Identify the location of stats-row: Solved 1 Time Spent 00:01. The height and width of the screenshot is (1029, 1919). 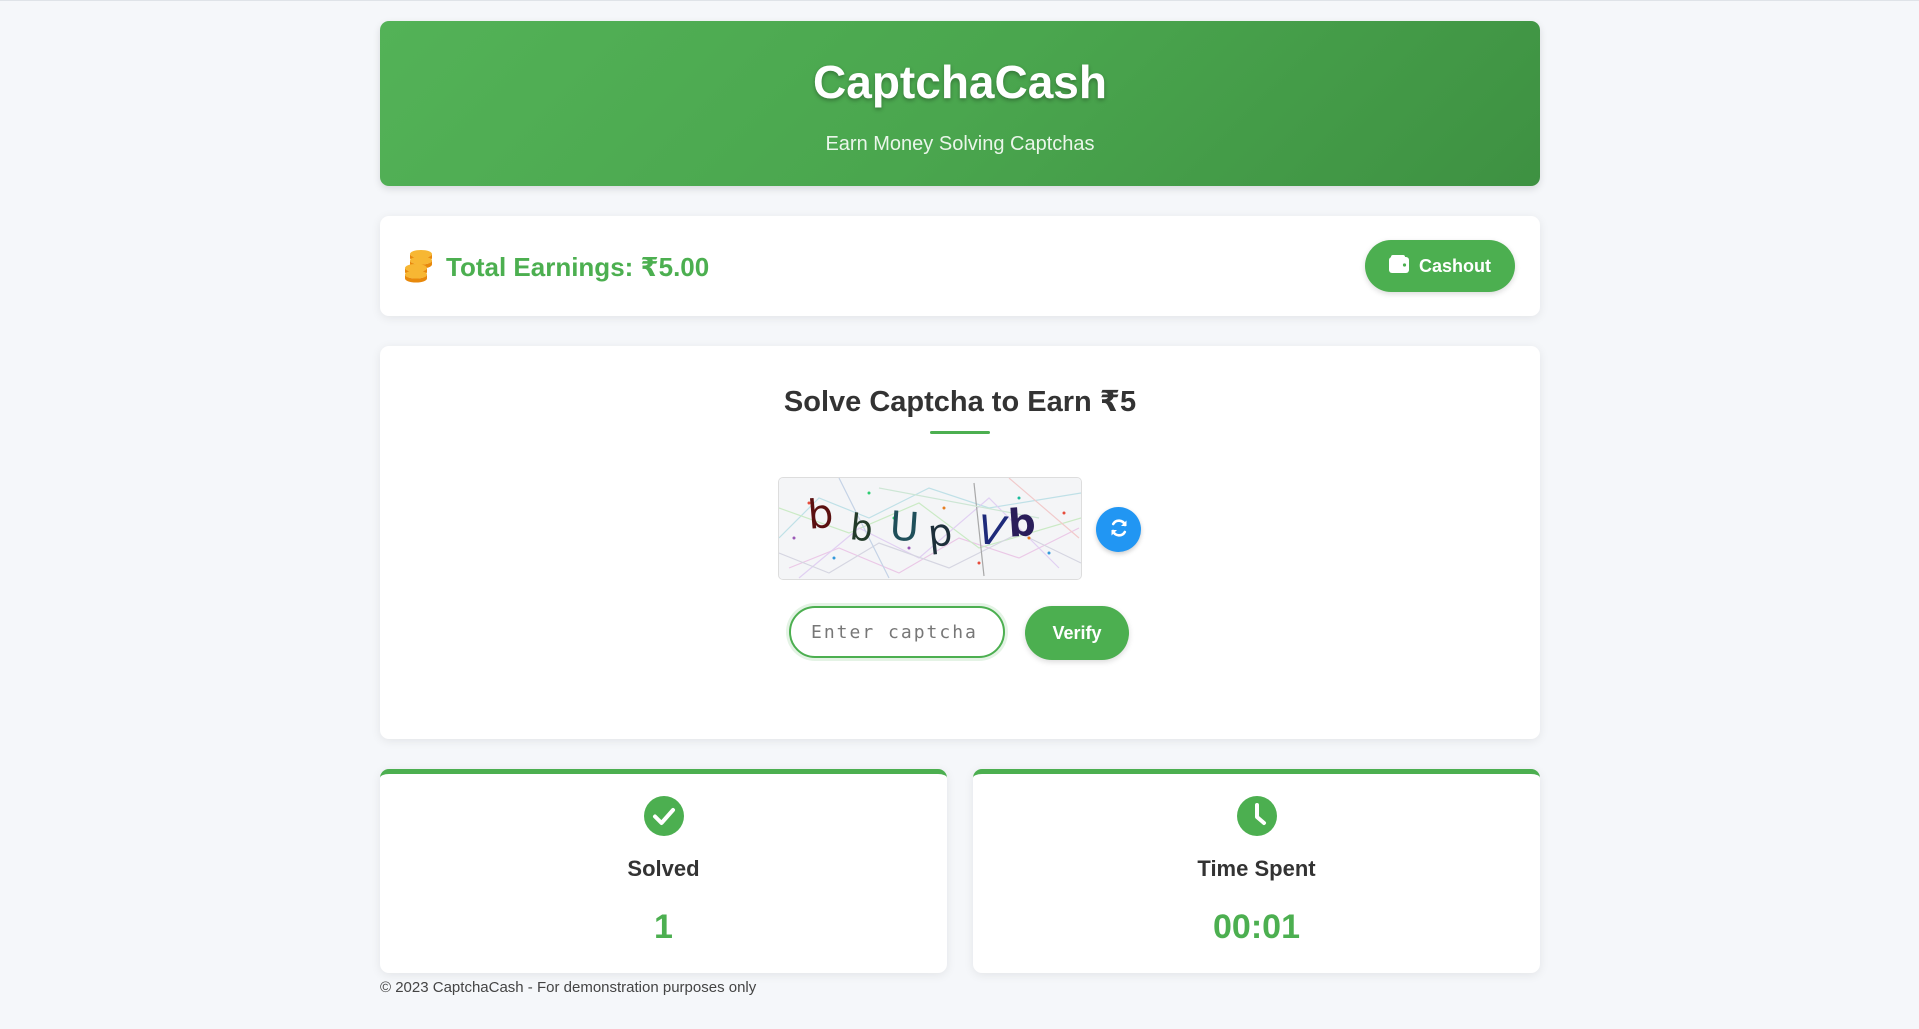
(960, 871).